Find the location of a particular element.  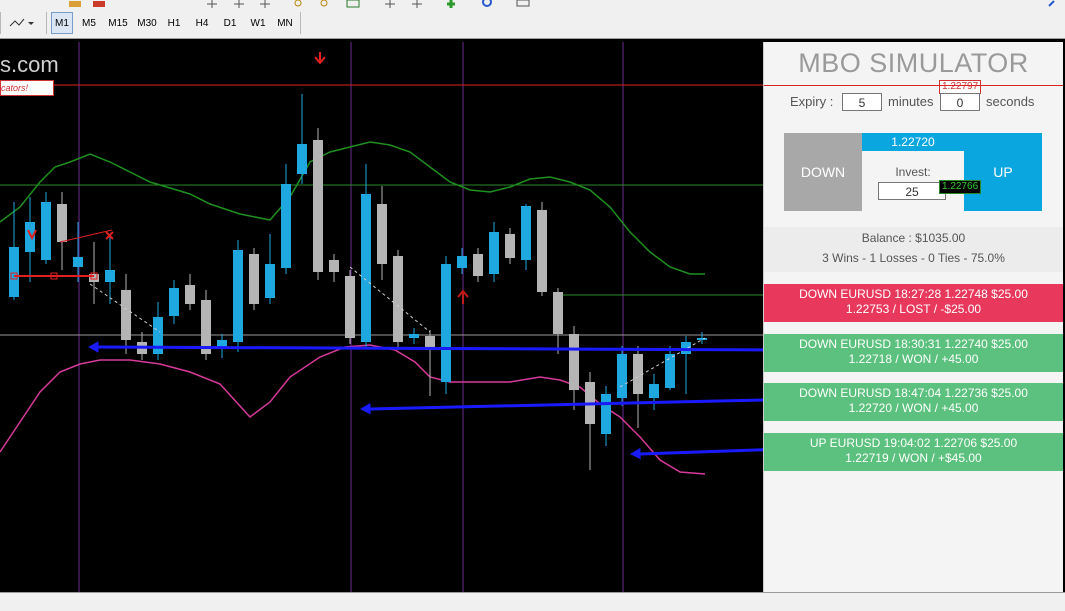

expiry-minutes-input: 5 is located at coordinates (862, 102).